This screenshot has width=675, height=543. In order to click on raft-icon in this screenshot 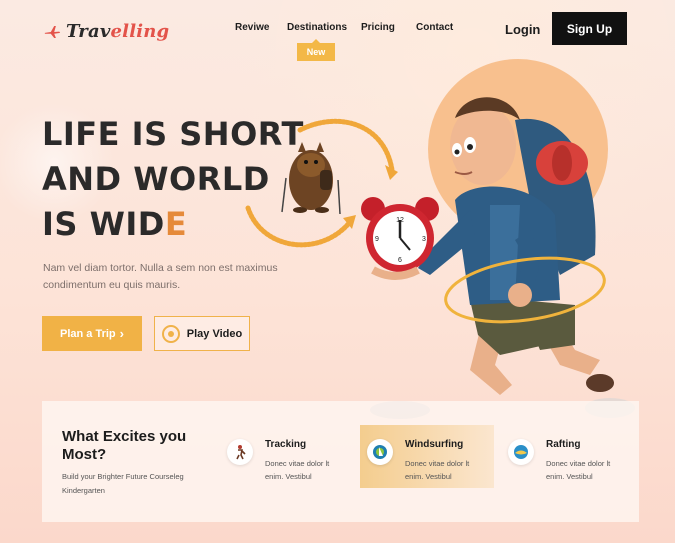, I will do `click(521, 452)`.